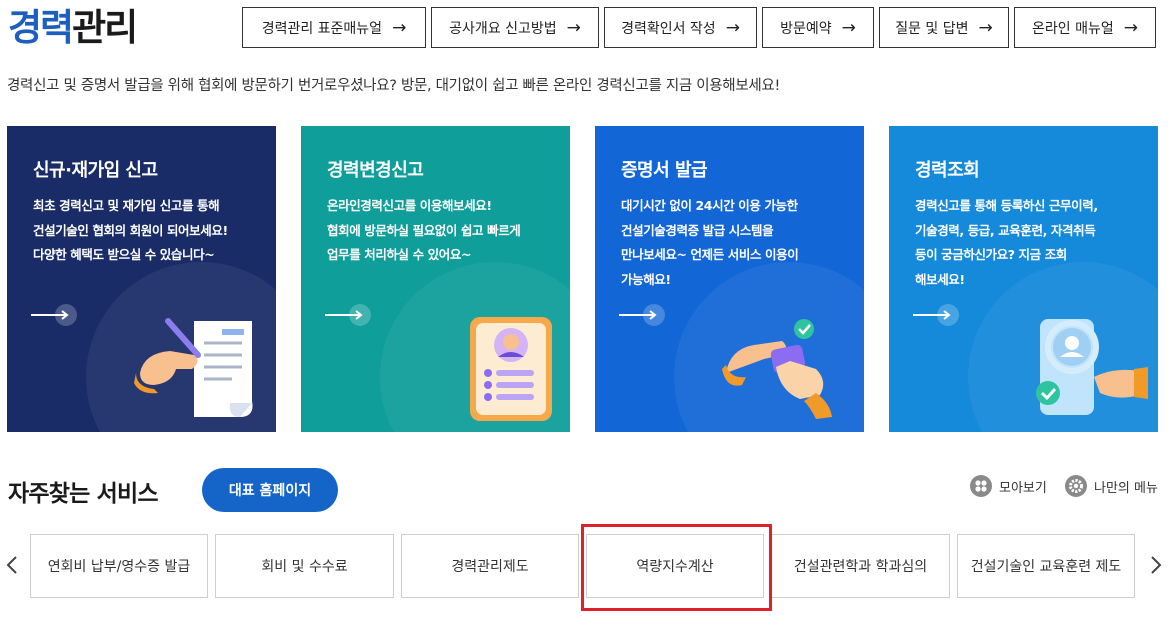  I want to click on nav-certificate-write-button: 경력확인서 작성 →, so click(680, 27).